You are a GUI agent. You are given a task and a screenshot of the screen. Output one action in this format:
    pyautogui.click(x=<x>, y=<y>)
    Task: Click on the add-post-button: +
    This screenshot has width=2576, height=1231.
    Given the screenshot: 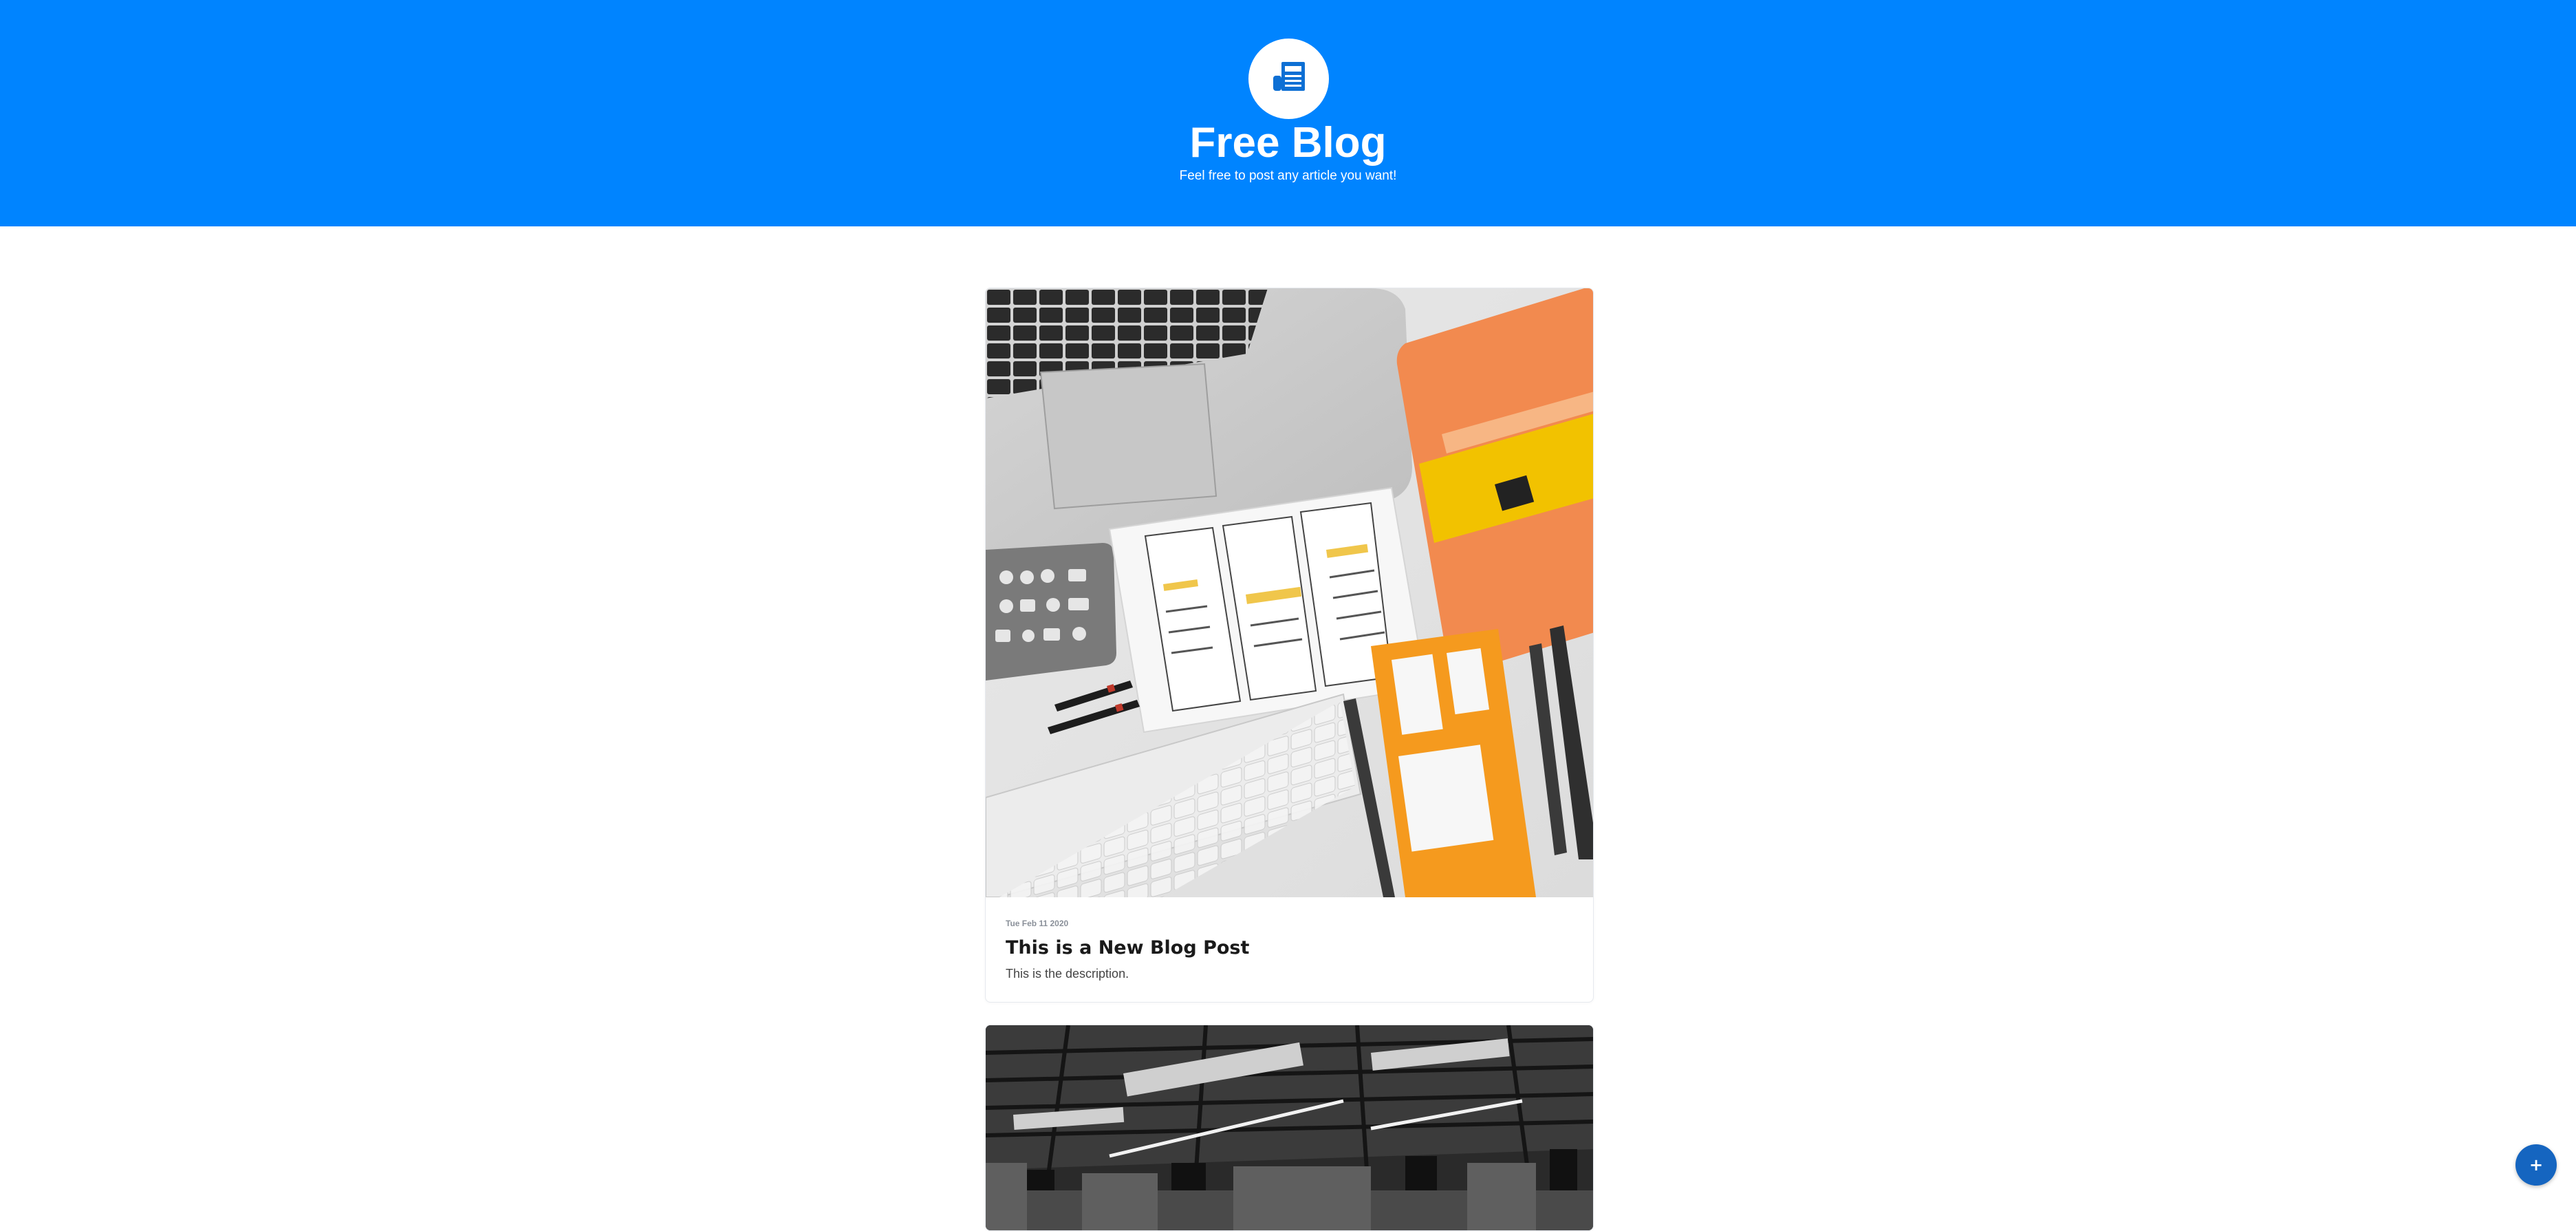 What is the action you would take?
    pyautogui.click(x=2536, y=1165)
    